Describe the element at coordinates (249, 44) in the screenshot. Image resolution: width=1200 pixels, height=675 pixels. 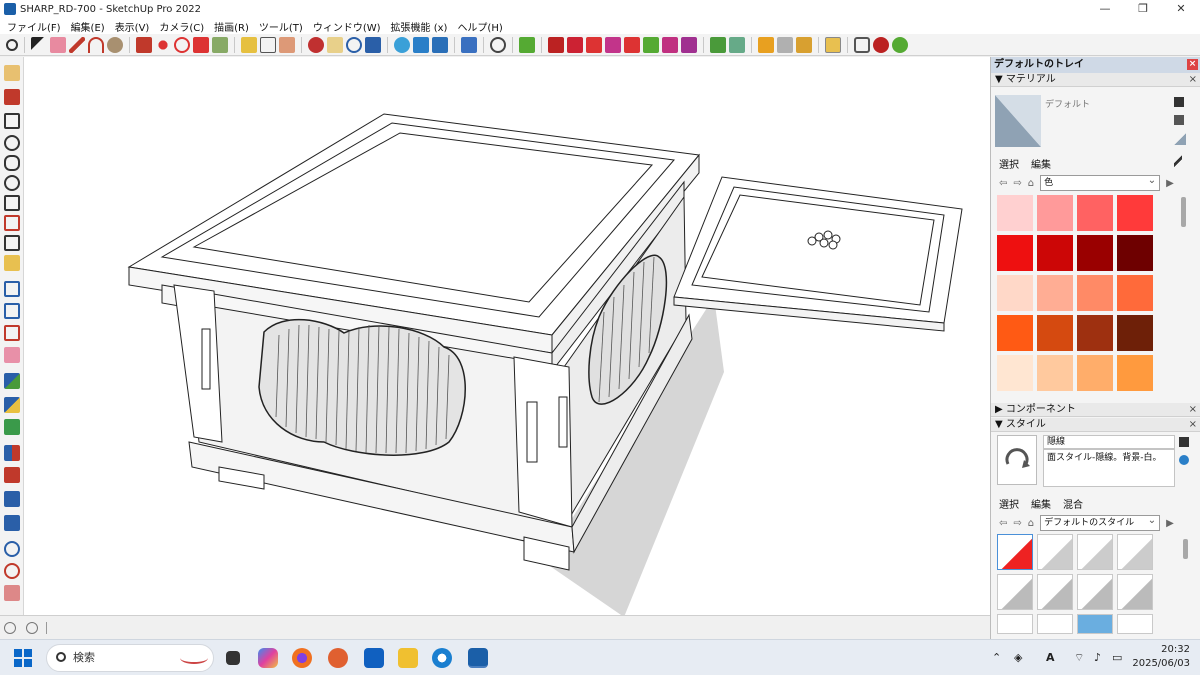
I see `tape-measure-icon` at that location.